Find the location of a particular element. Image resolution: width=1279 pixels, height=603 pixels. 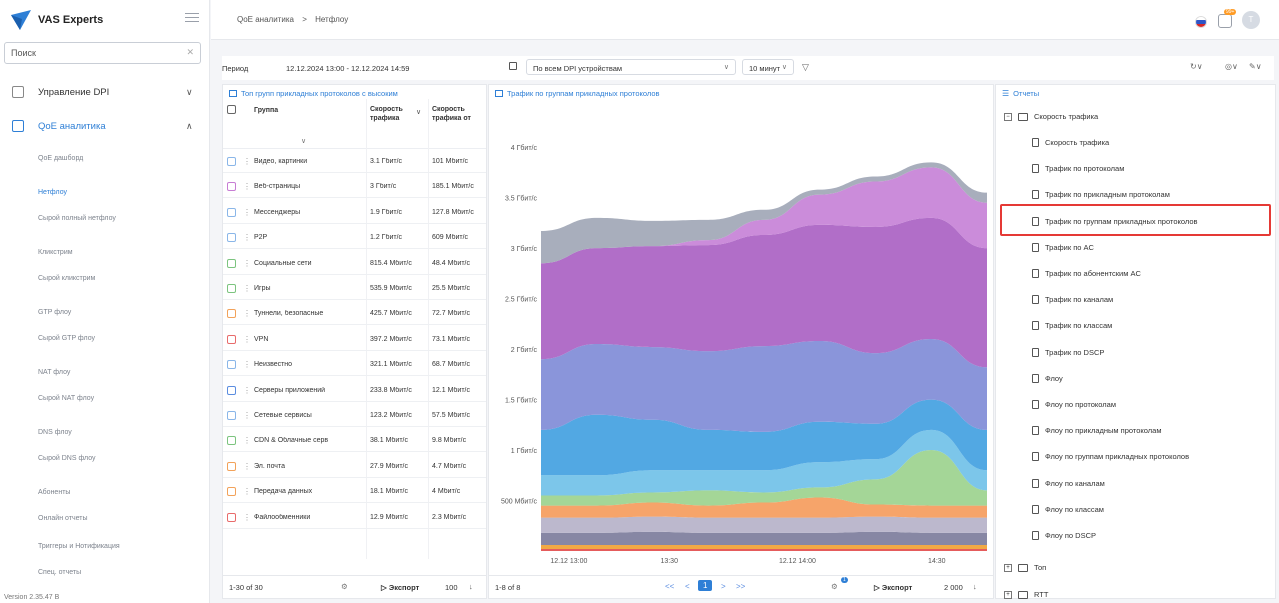

period-input: 12.12.2024 13:00 - 12.12.2024 14:59 is located at coordinates (347, 68).